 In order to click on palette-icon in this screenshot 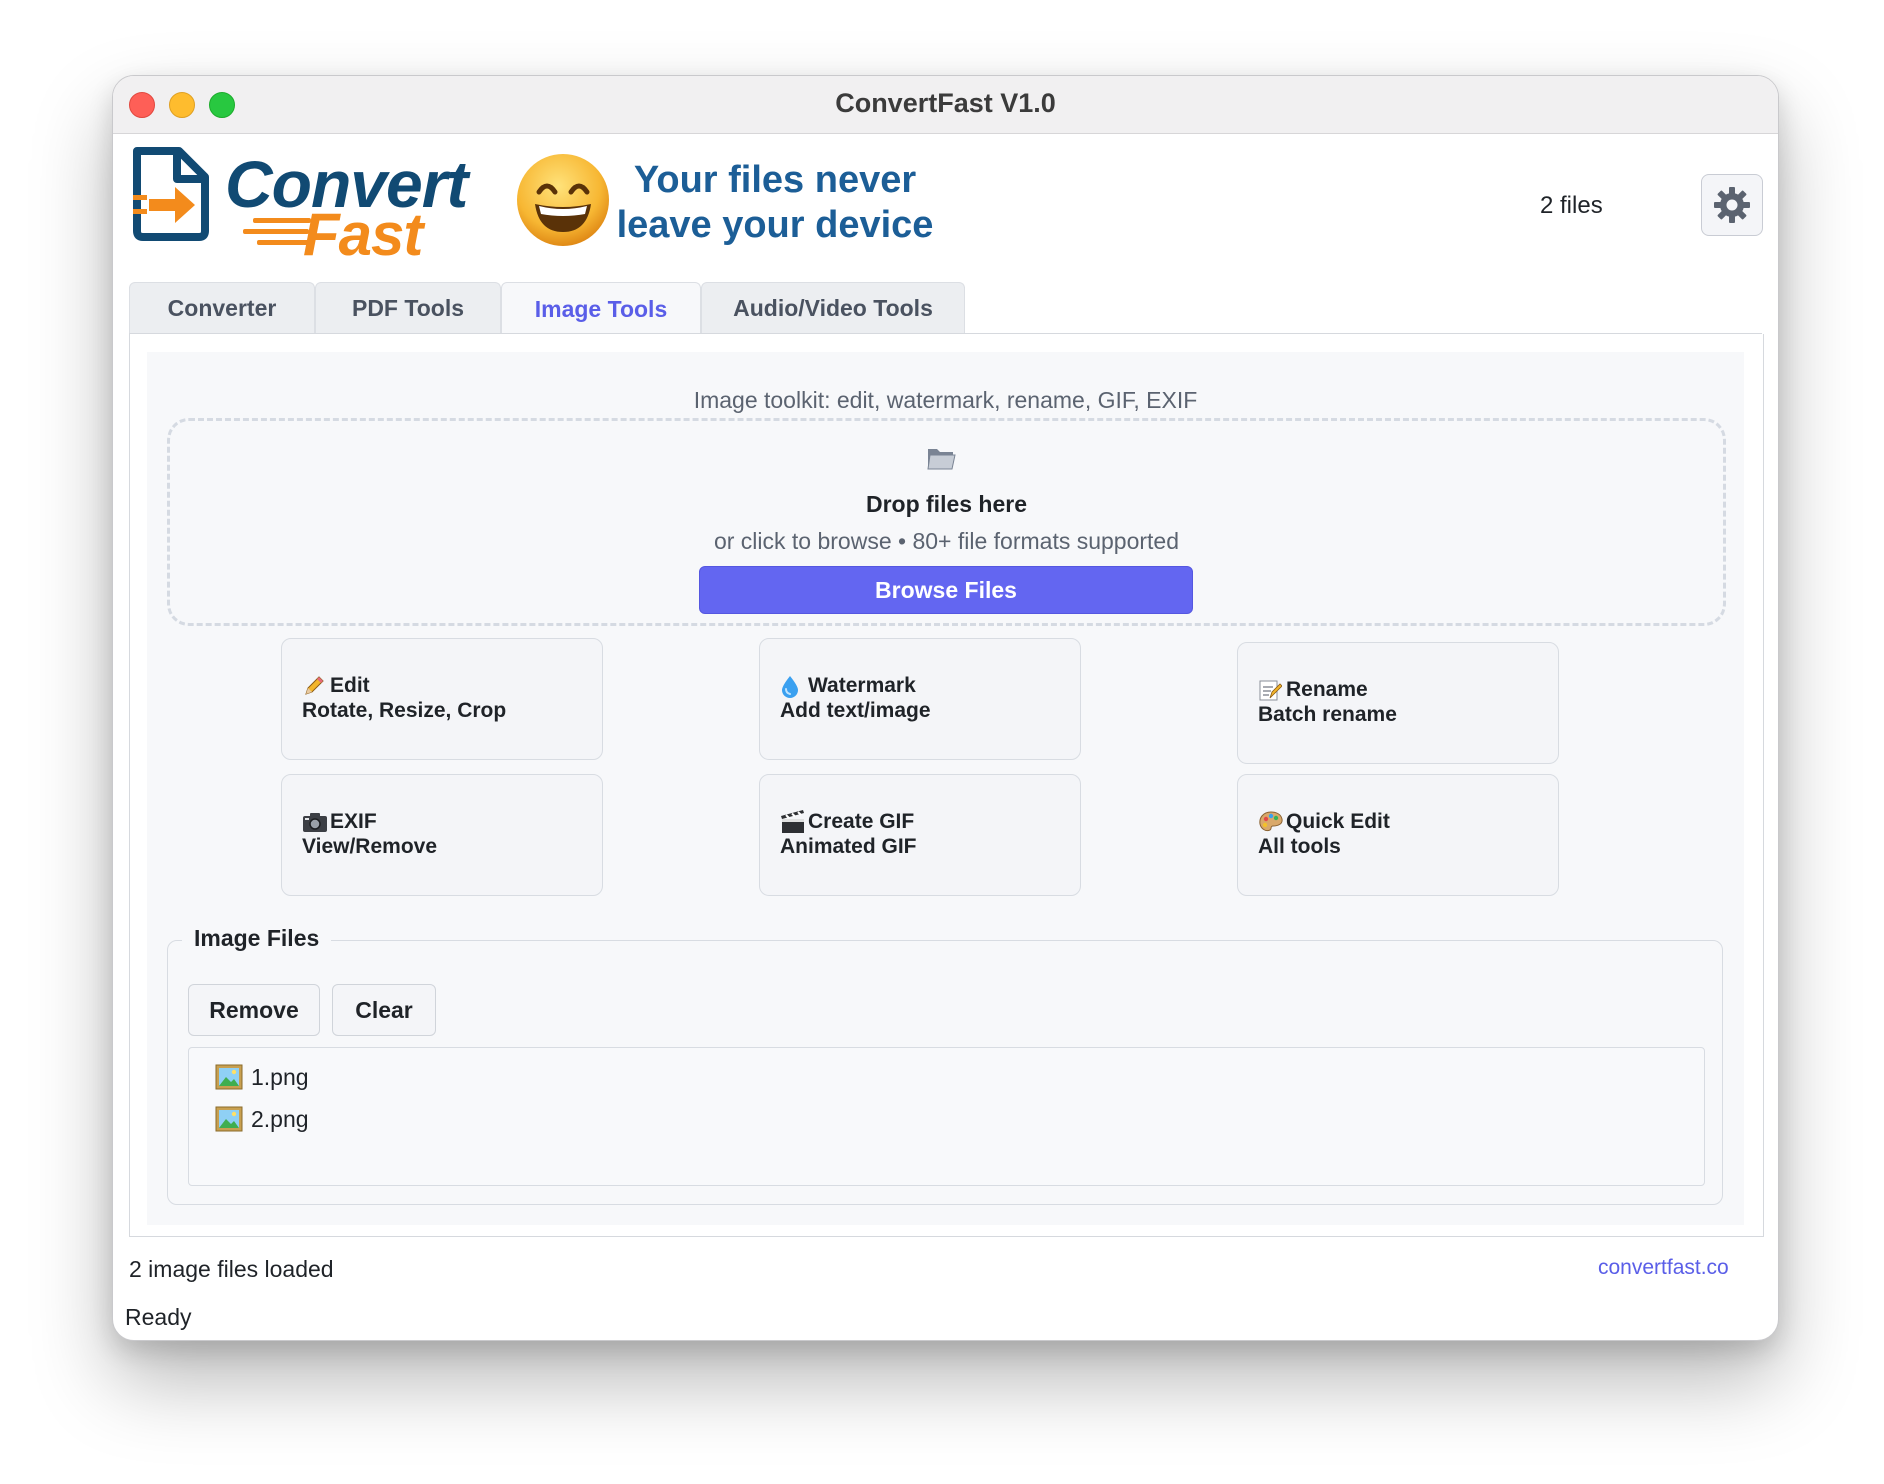, I will do `click(1272, 822)`.